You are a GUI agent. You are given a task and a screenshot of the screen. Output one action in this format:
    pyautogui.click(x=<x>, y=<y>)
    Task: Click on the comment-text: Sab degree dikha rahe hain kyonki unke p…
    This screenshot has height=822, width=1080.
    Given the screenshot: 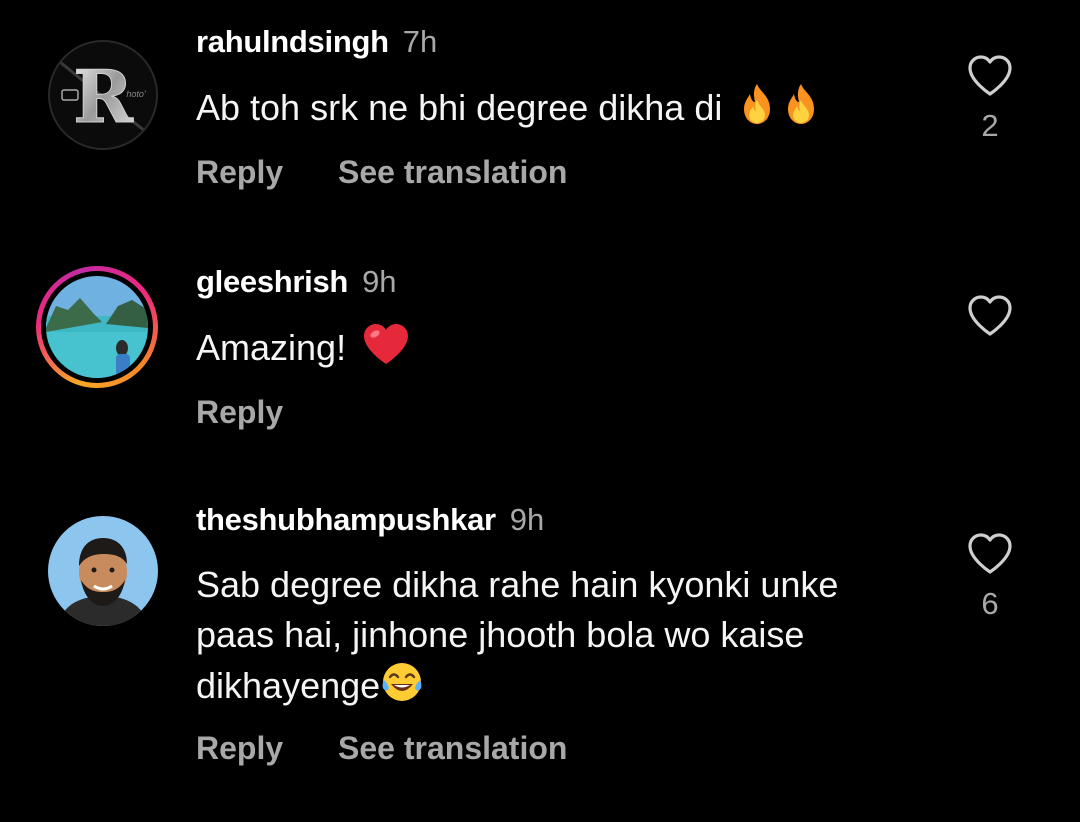 What is the action you would take?
    pyautogui.click(x=566, y=638)
    